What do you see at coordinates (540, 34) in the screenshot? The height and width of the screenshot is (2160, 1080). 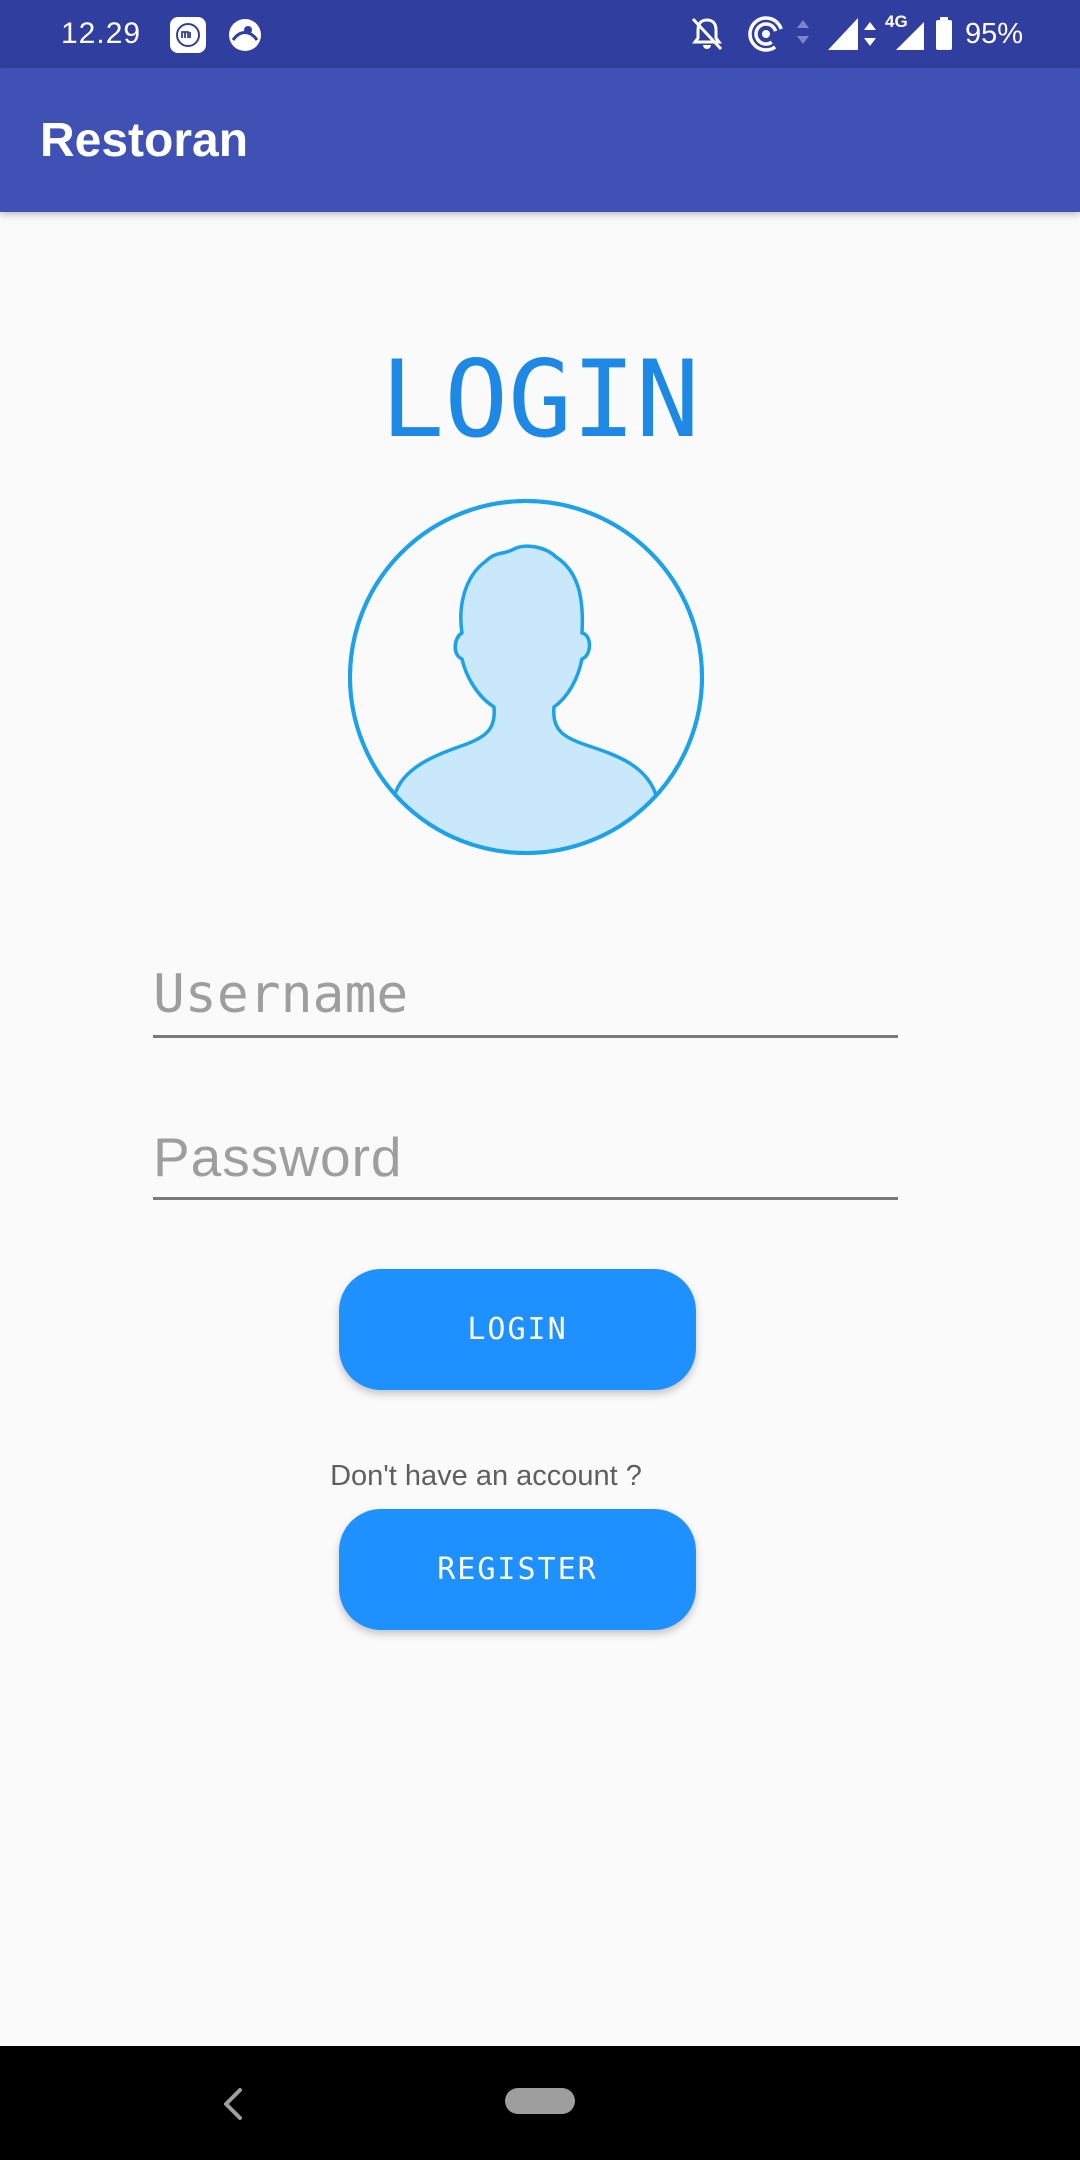 I see `status-bar: 12.29 4G 95%` at bounding box center [540, 34].